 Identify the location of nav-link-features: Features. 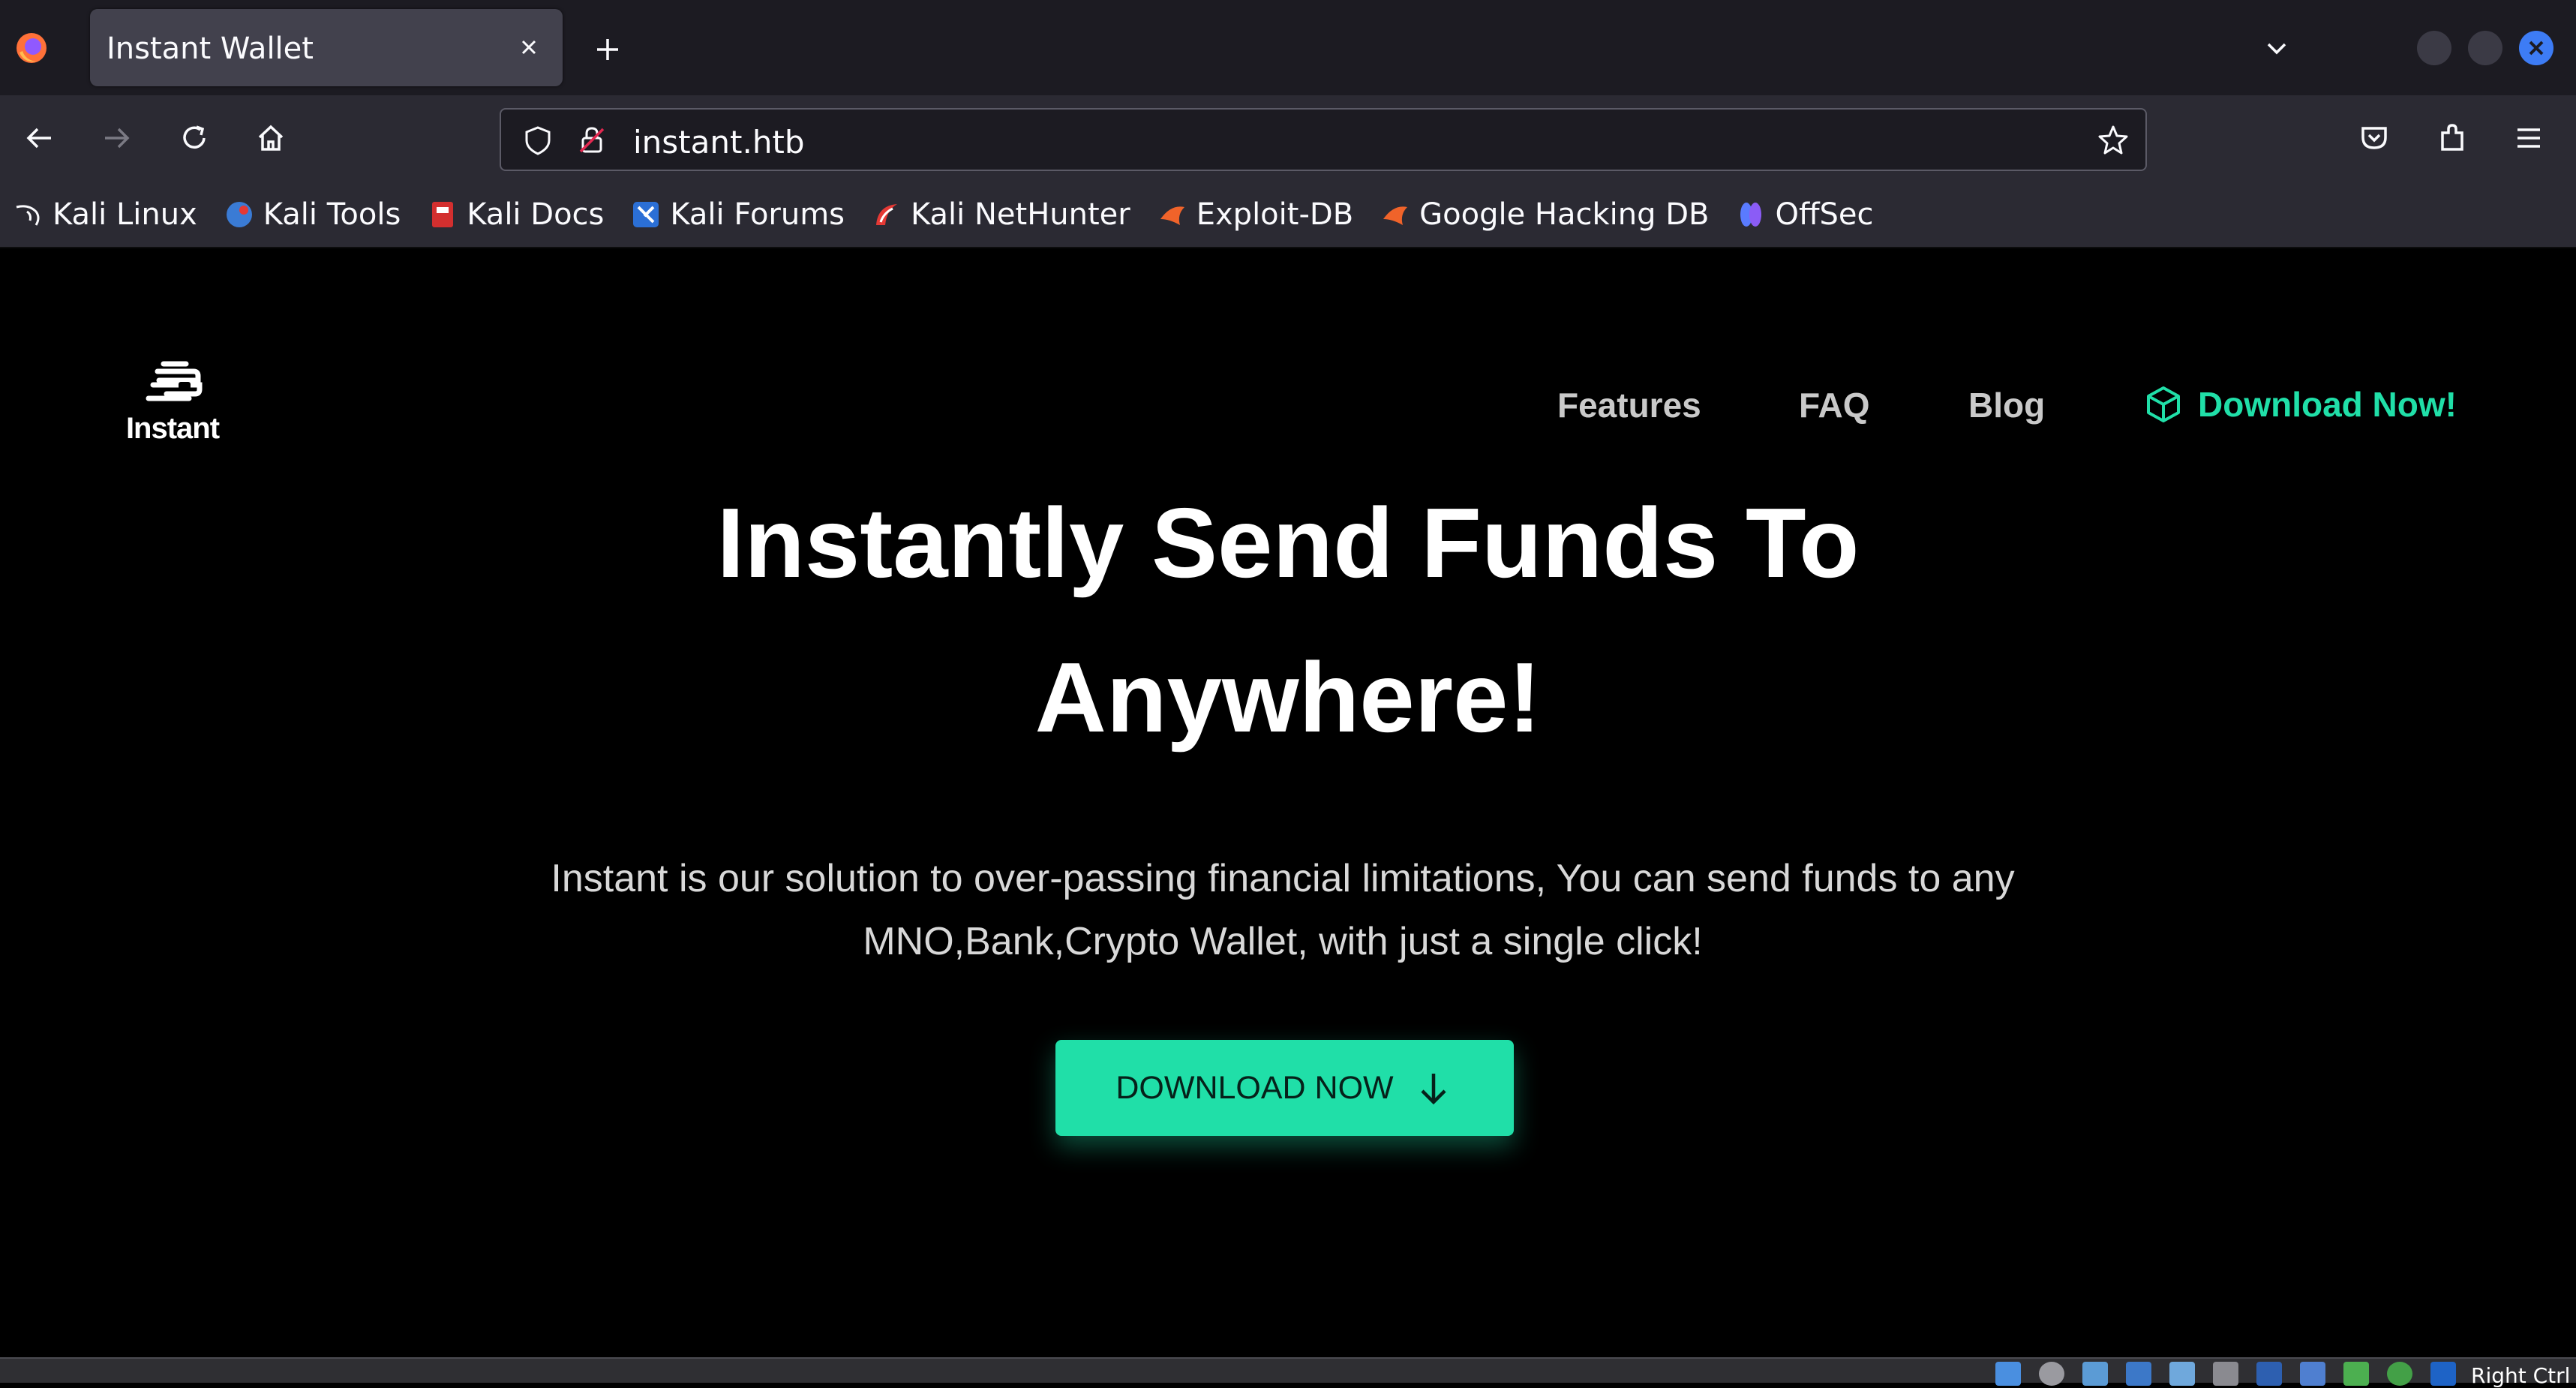
(1629, 405).